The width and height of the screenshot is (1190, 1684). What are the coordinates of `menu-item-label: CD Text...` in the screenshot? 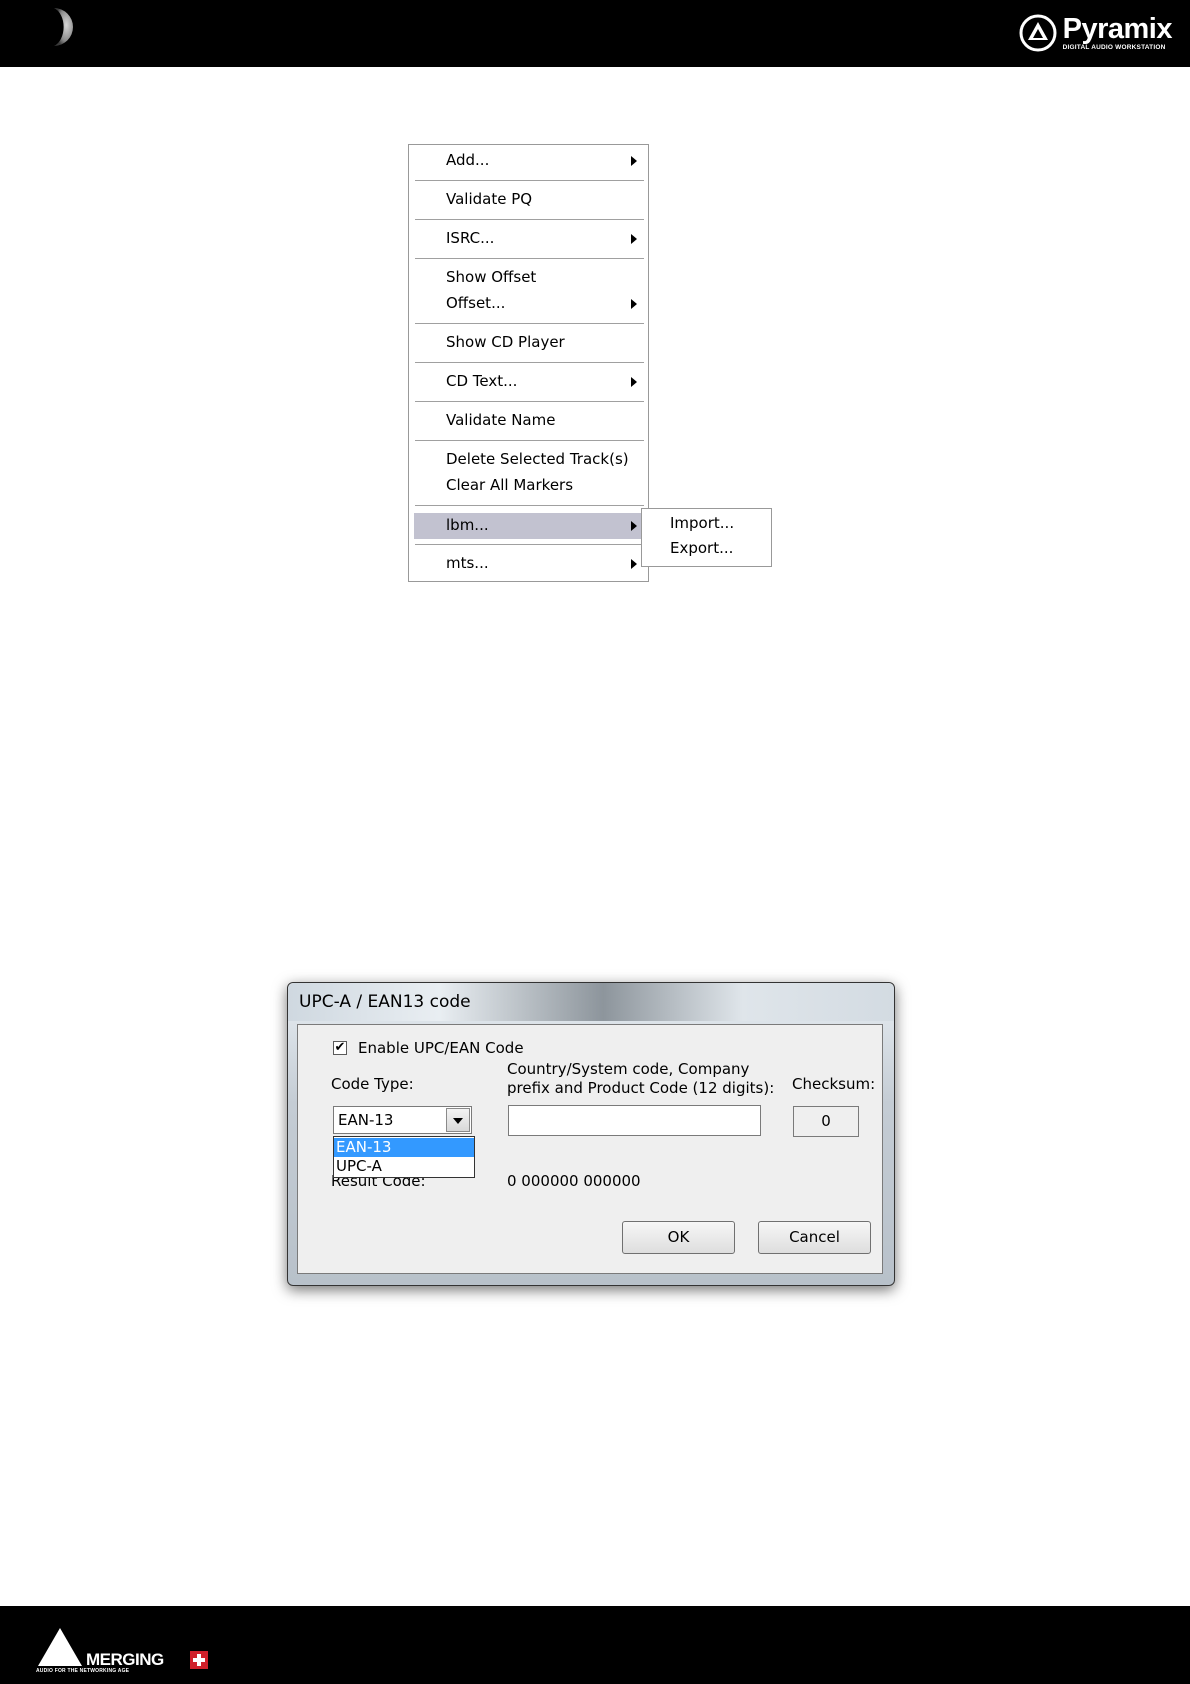 It's located at (482, 381).